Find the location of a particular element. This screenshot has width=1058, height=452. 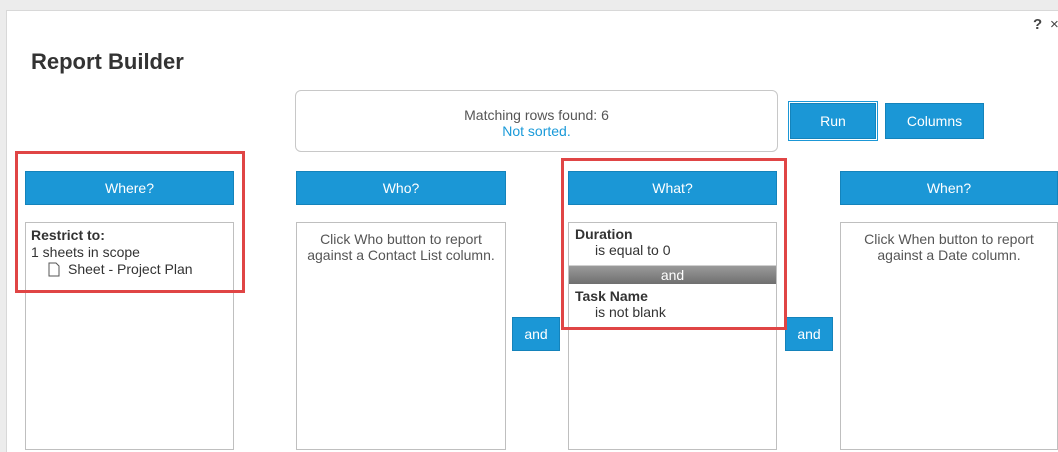

dialog-title: Report Builder is located at coordinates (107, 61).